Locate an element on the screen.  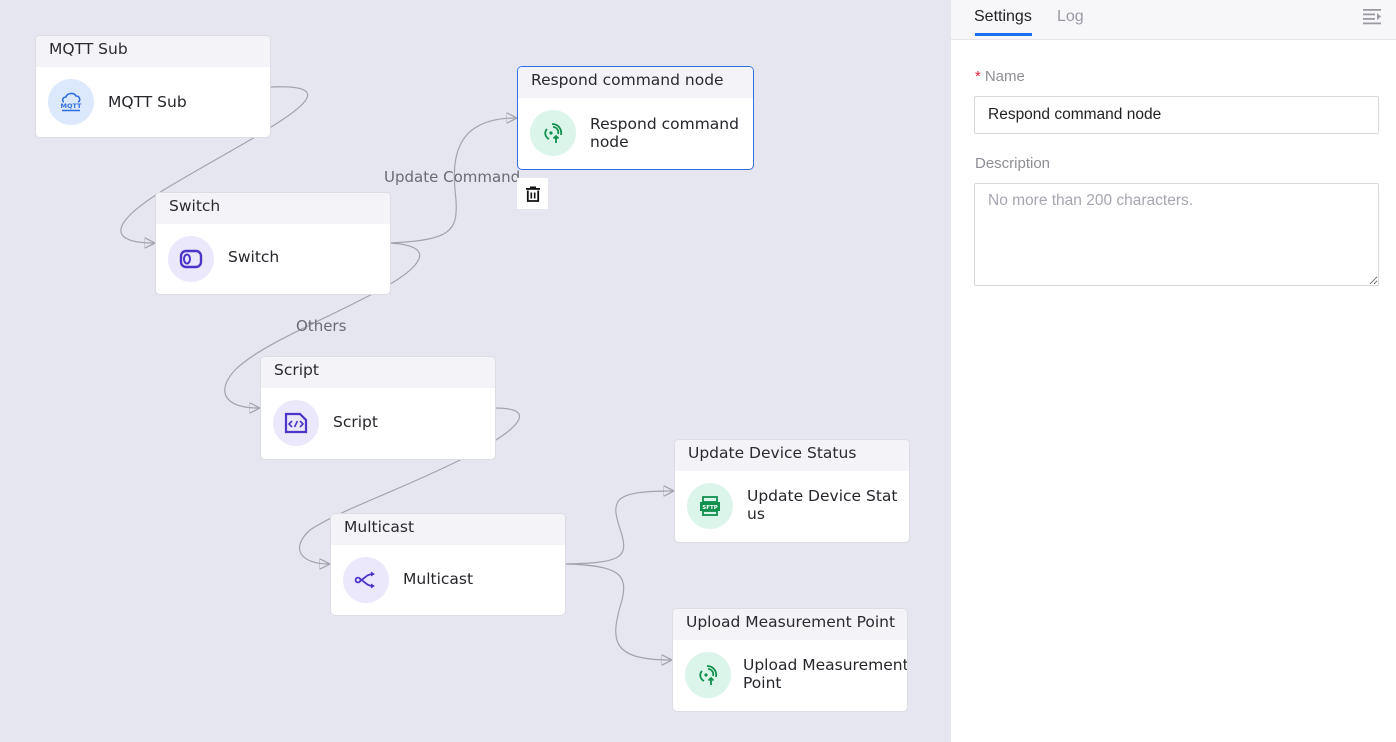
node-header: MQTT Sub is located at coordinates (153, 51).